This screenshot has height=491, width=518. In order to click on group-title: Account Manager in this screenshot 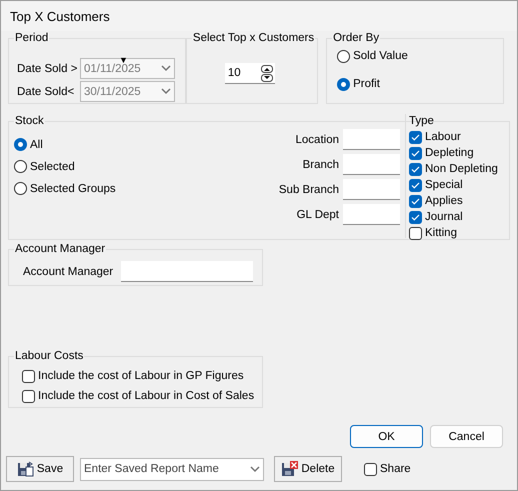, I will do `click(60, 249)`.